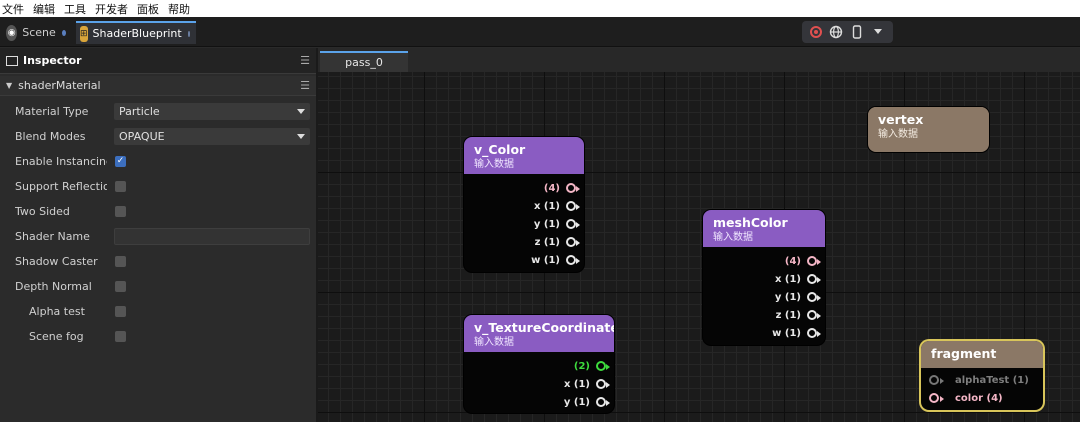 This screenshot has width=1080, height=422. I want to click on menu-file: 文件, so click(13, 9).